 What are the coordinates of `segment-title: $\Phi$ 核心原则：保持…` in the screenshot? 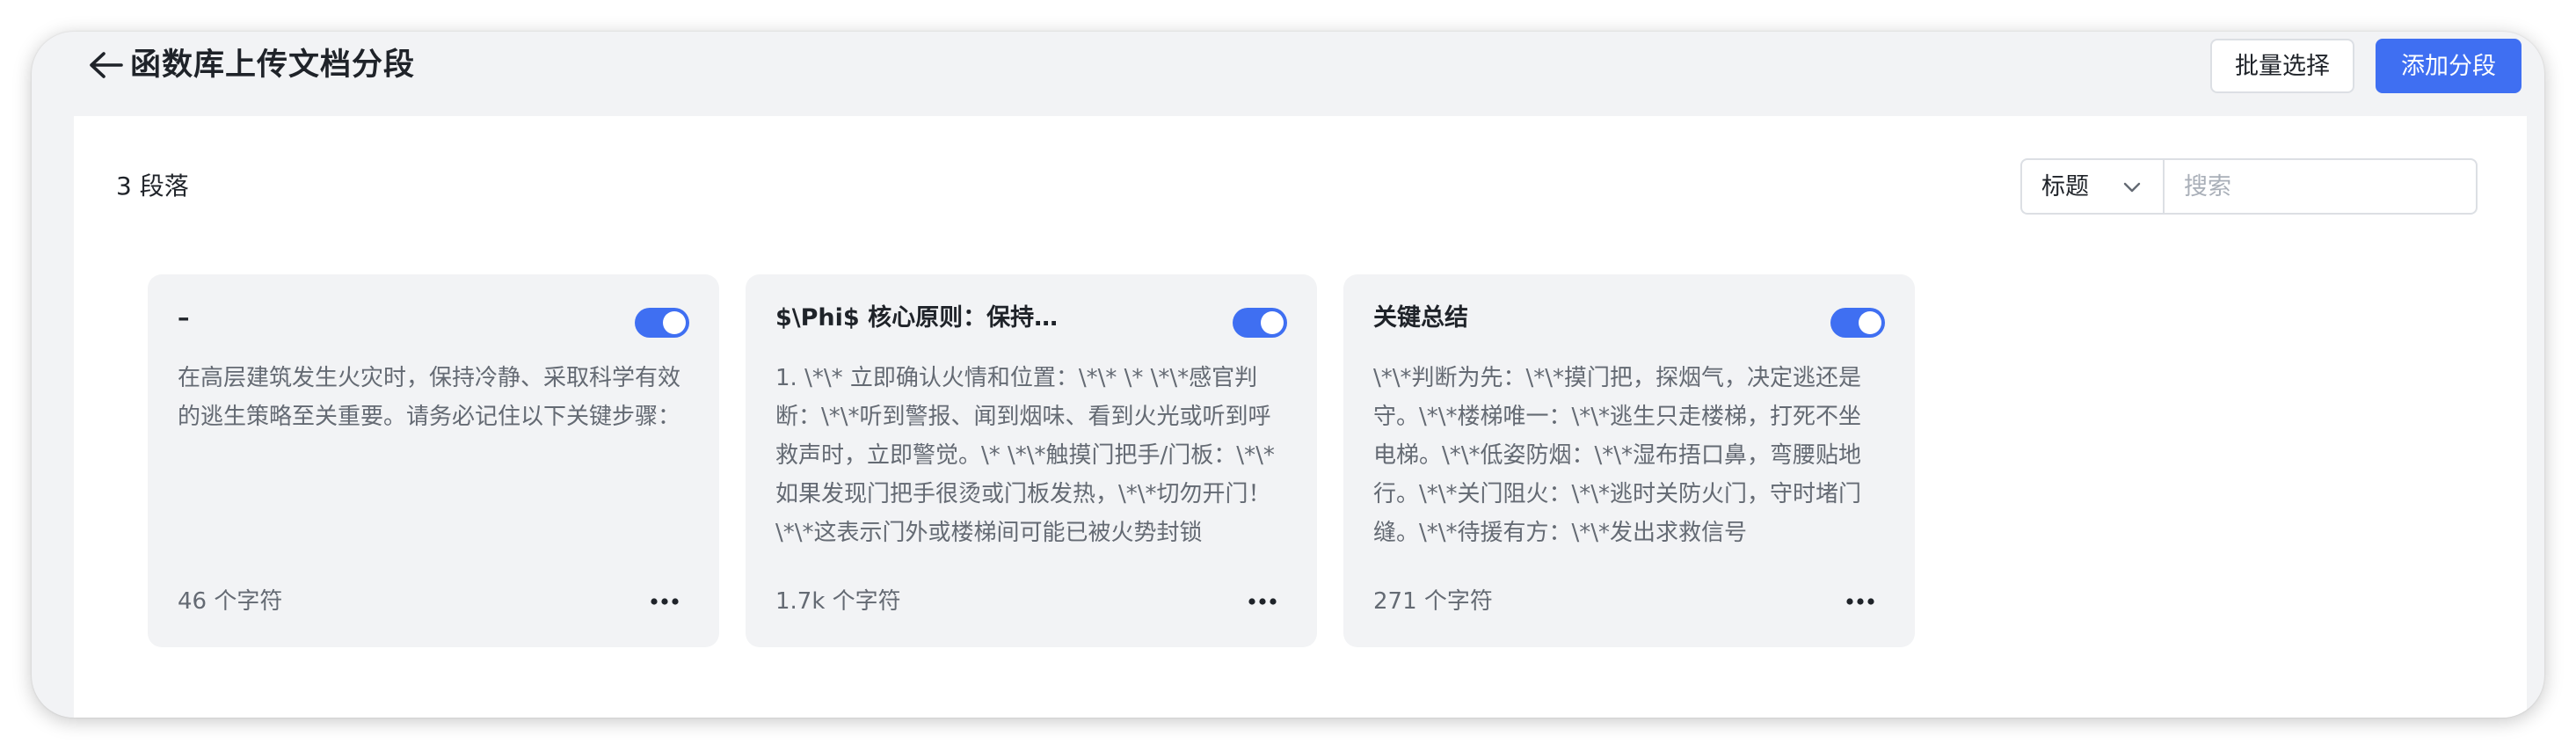 It's located at (917, 318).